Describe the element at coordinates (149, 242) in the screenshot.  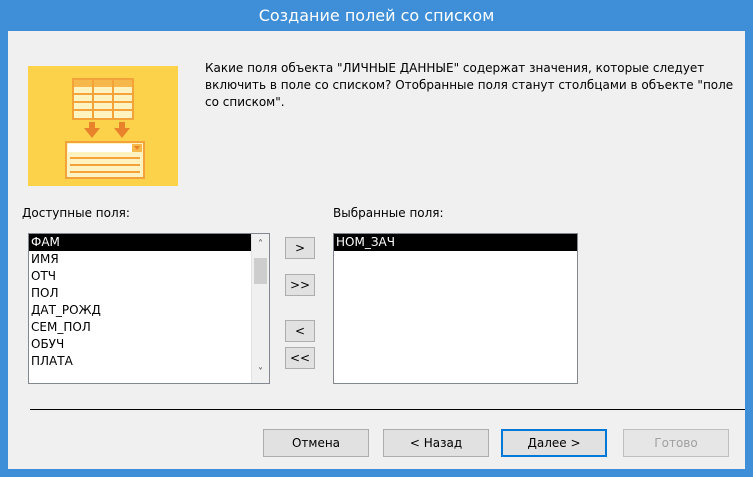
I see `available-field-item: ФАМ` at that location.